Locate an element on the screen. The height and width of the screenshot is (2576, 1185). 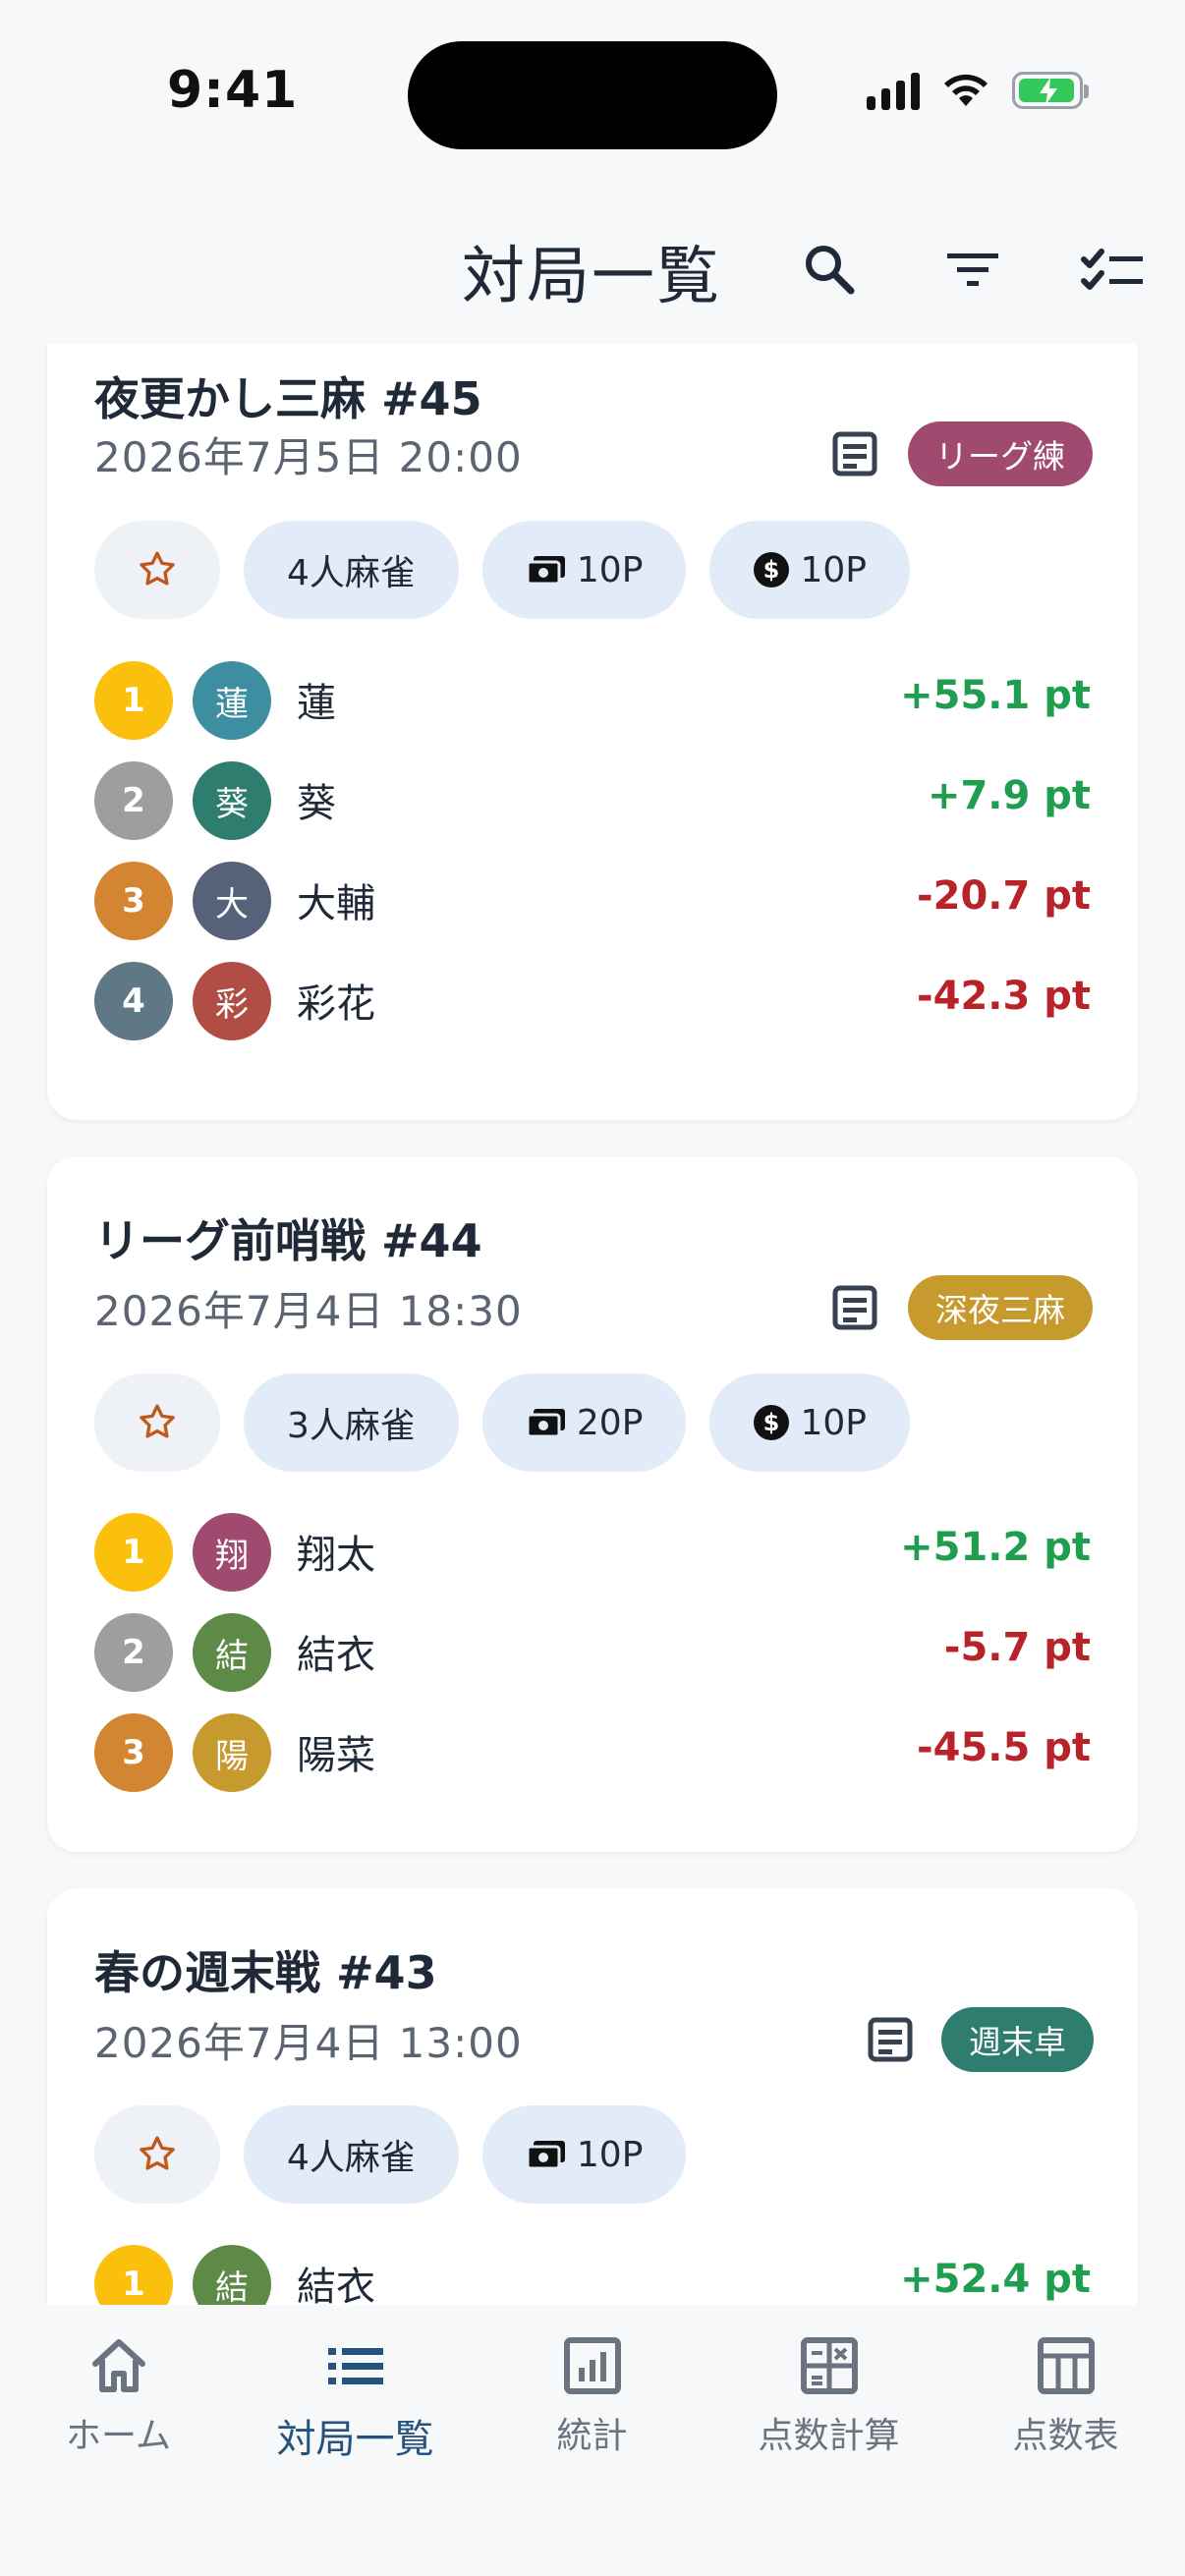
result-row: 1 翔 翔太 +51.2 pt is located at coordinates (592, 1552).